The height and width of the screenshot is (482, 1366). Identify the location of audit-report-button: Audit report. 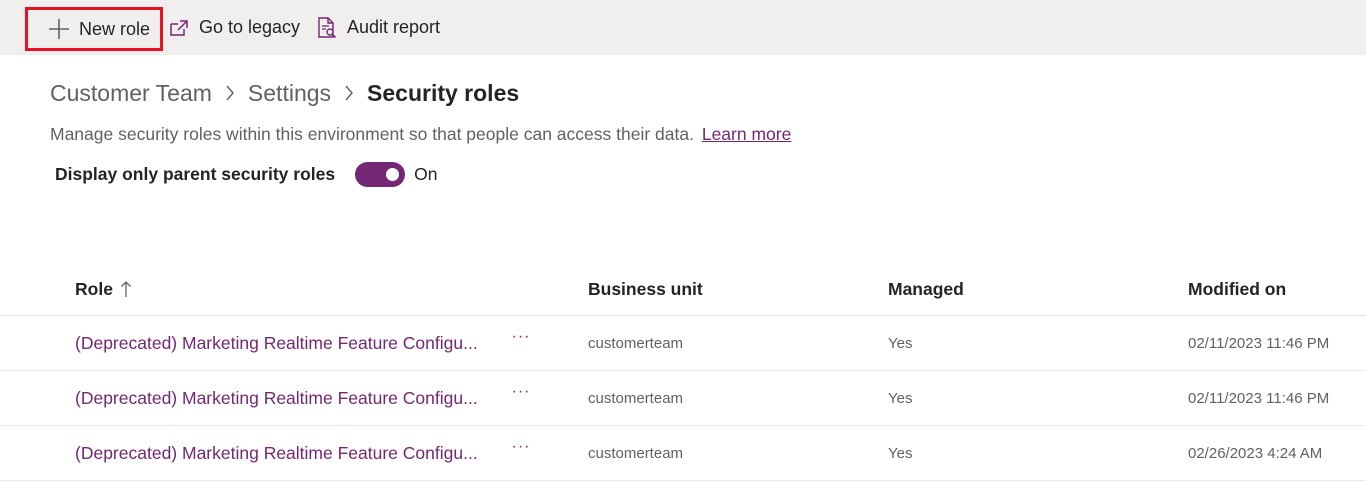
(378, 27).